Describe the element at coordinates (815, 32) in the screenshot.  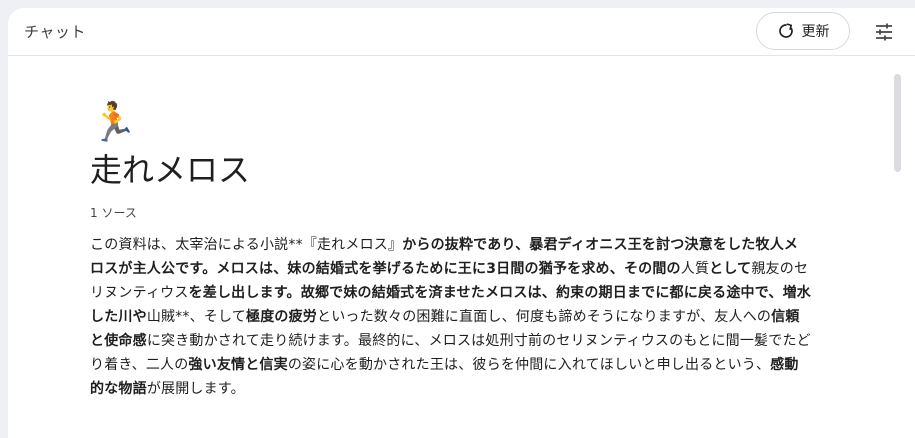
I see `refresh-label: 更新` at that location.